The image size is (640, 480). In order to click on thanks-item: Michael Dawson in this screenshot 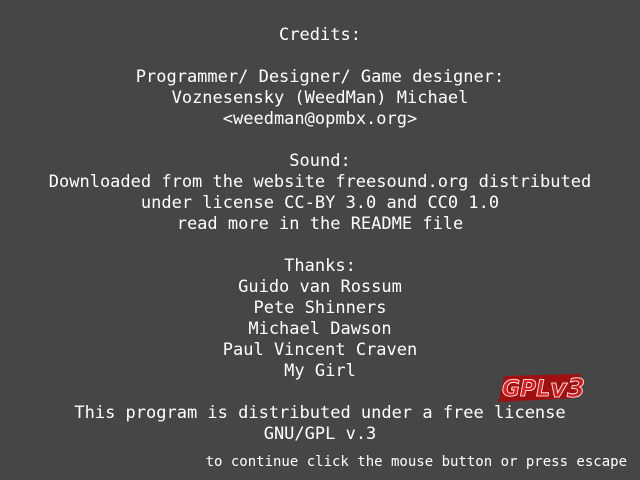, I will do `click(320, 329)`.